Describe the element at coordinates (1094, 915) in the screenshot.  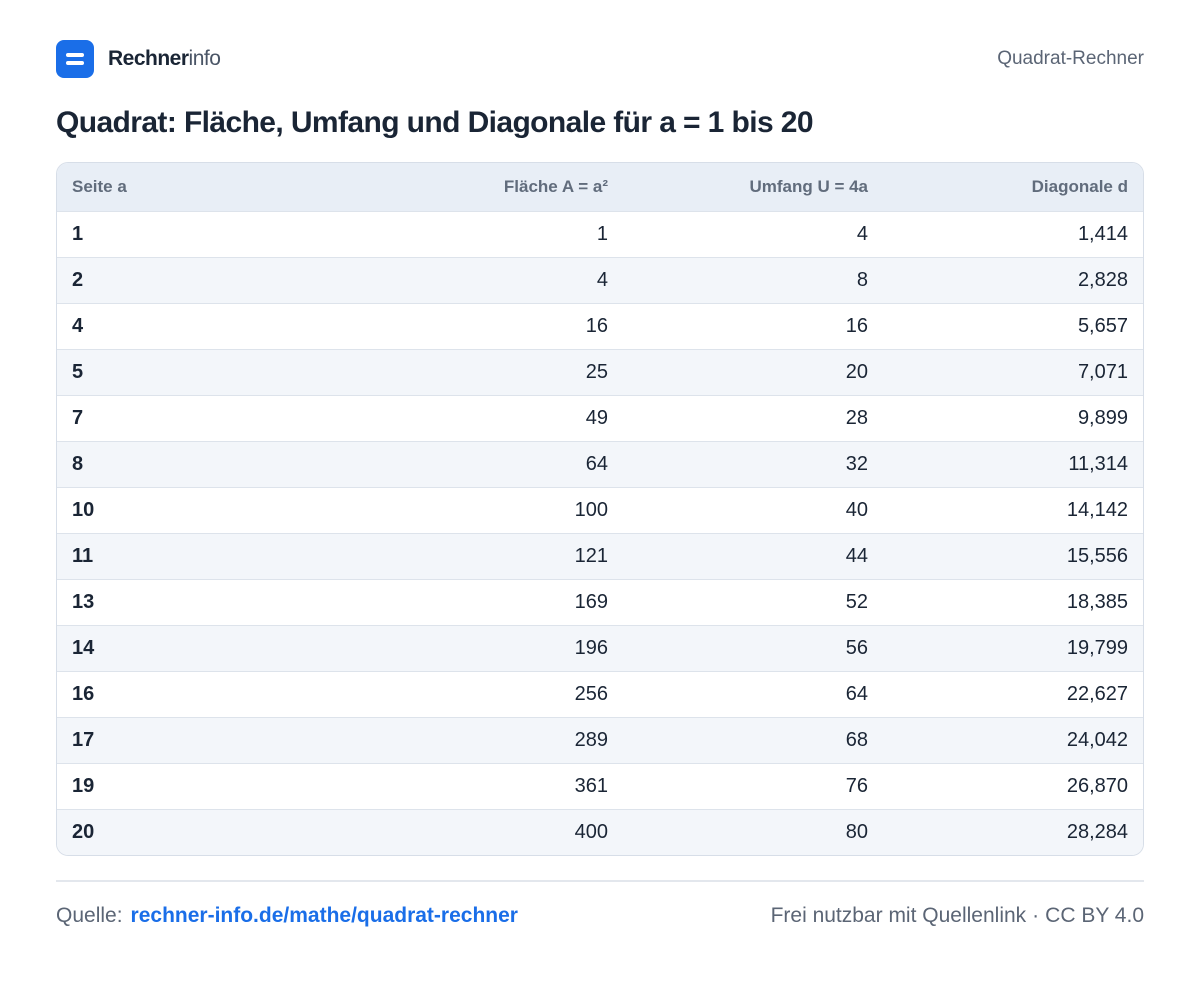
I see `license-name: CC BY 4.0` at that location.